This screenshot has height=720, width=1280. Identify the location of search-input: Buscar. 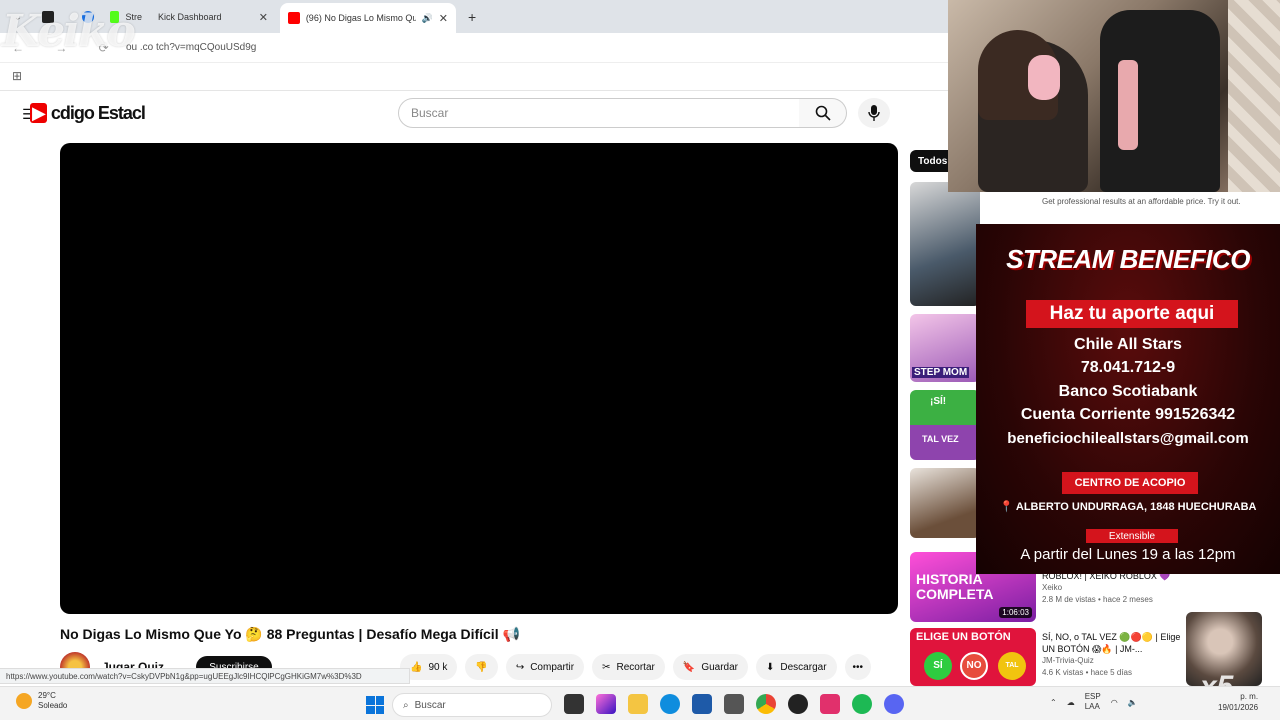
(599, 113).